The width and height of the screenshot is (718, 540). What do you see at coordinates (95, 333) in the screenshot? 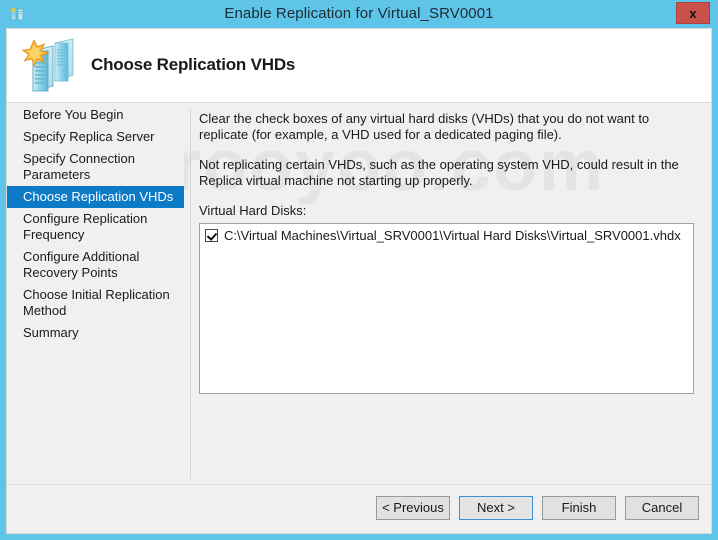
I see `sidebar-item-summary: Summary` at bounding box center [95, 333].